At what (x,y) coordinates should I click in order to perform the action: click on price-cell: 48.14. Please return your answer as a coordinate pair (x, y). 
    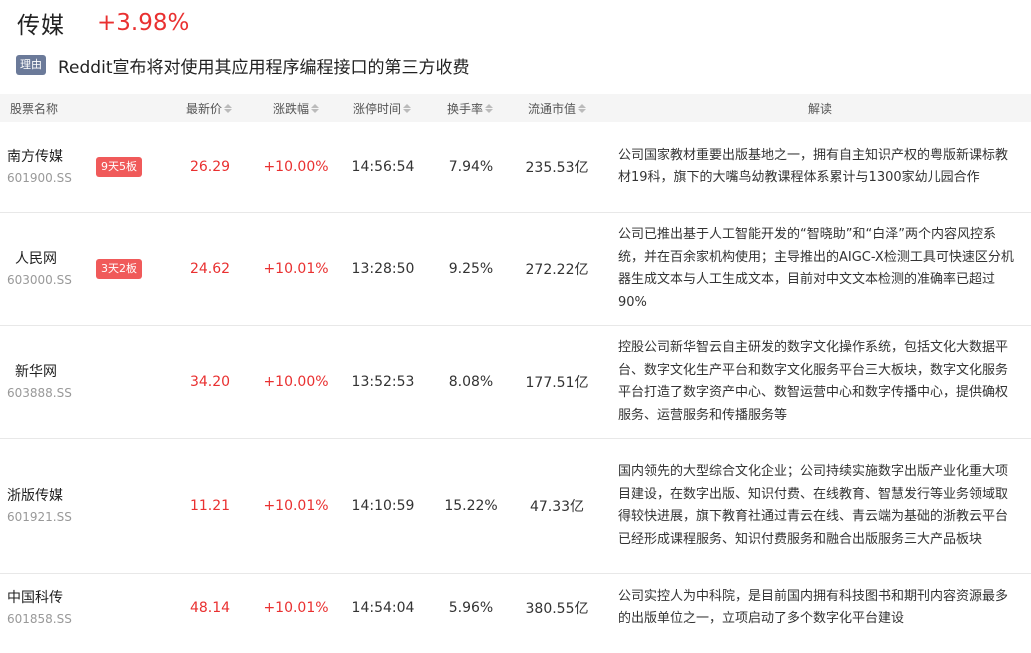
    Looking at the image, I should click on (210, 608).